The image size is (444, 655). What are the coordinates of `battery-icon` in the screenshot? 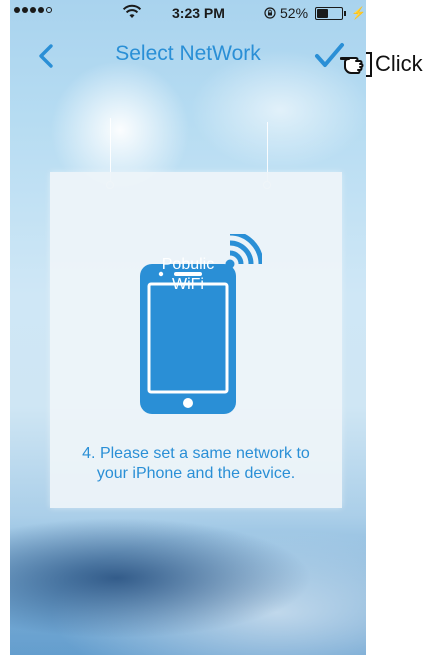 It's located at (329, 13).